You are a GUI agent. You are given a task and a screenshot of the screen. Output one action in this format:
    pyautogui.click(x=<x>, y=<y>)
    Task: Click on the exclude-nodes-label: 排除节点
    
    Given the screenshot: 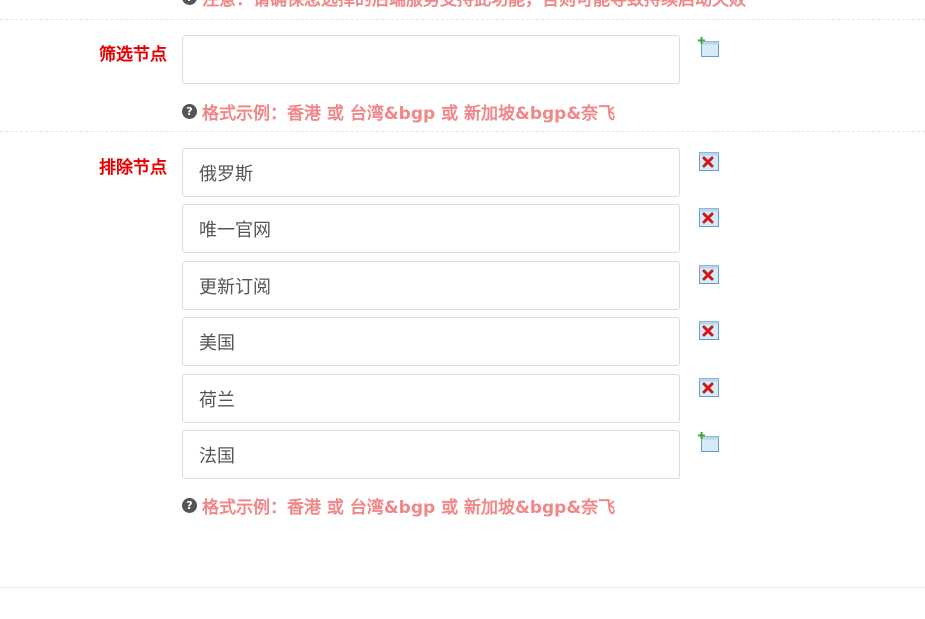 What is the action you would take?
    pyautogui.click(x=133, y=168)
    